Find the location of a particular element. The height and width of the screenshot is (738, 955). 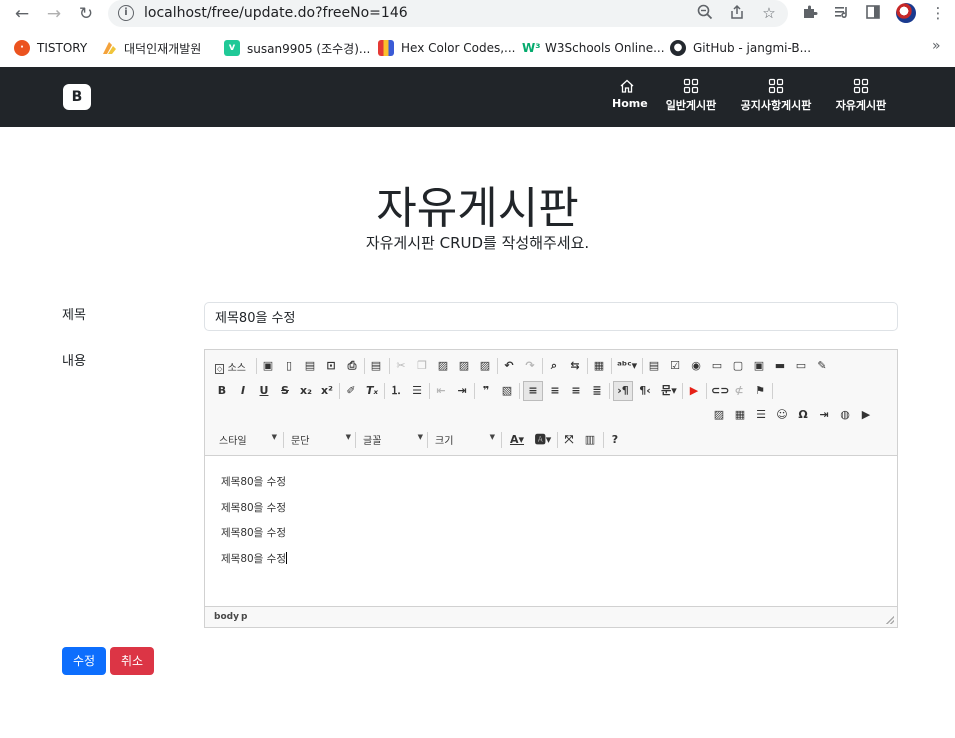

superscript-icon: x² is located at coordinates (327, 391).